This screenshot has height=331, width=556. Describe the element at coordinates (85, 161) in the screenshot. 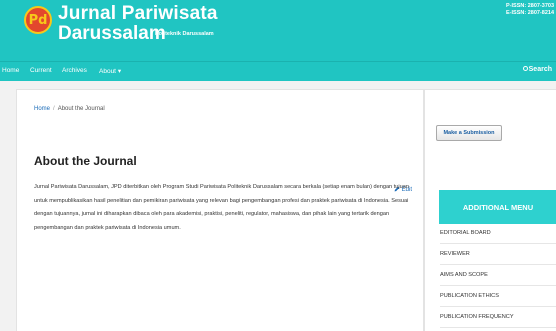

I see `page-title: About the Journal` at that location.